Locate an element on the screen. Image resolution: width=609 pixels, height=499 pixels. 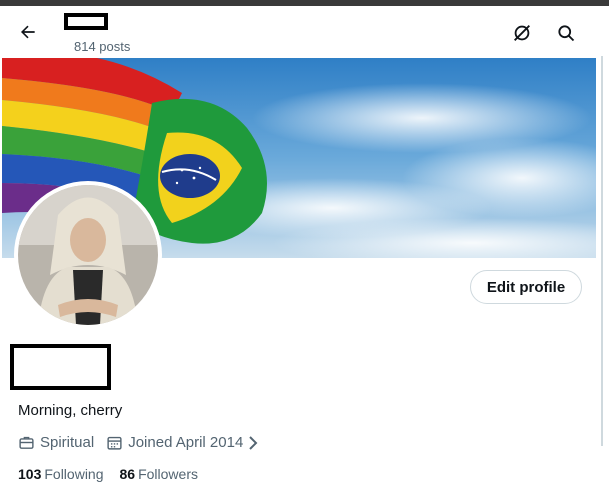
following-link: 103 Following is located at coordinates (61, 474).